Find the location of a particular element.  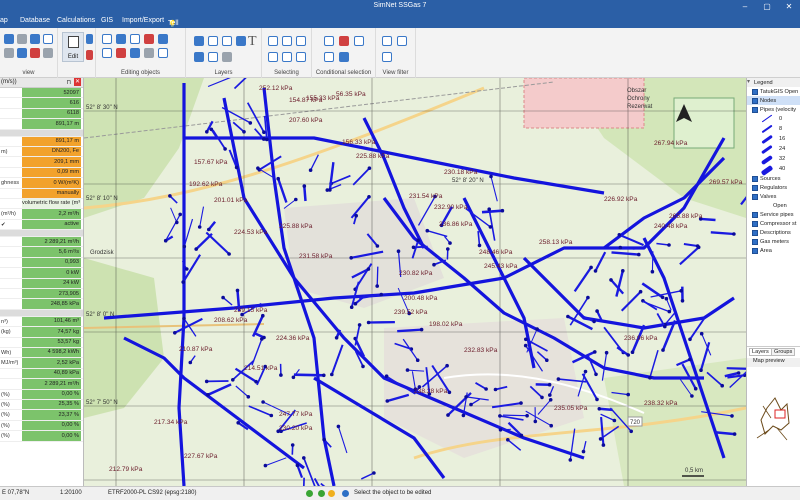

property-row: 273,905 is located at coordinates (41, 294).